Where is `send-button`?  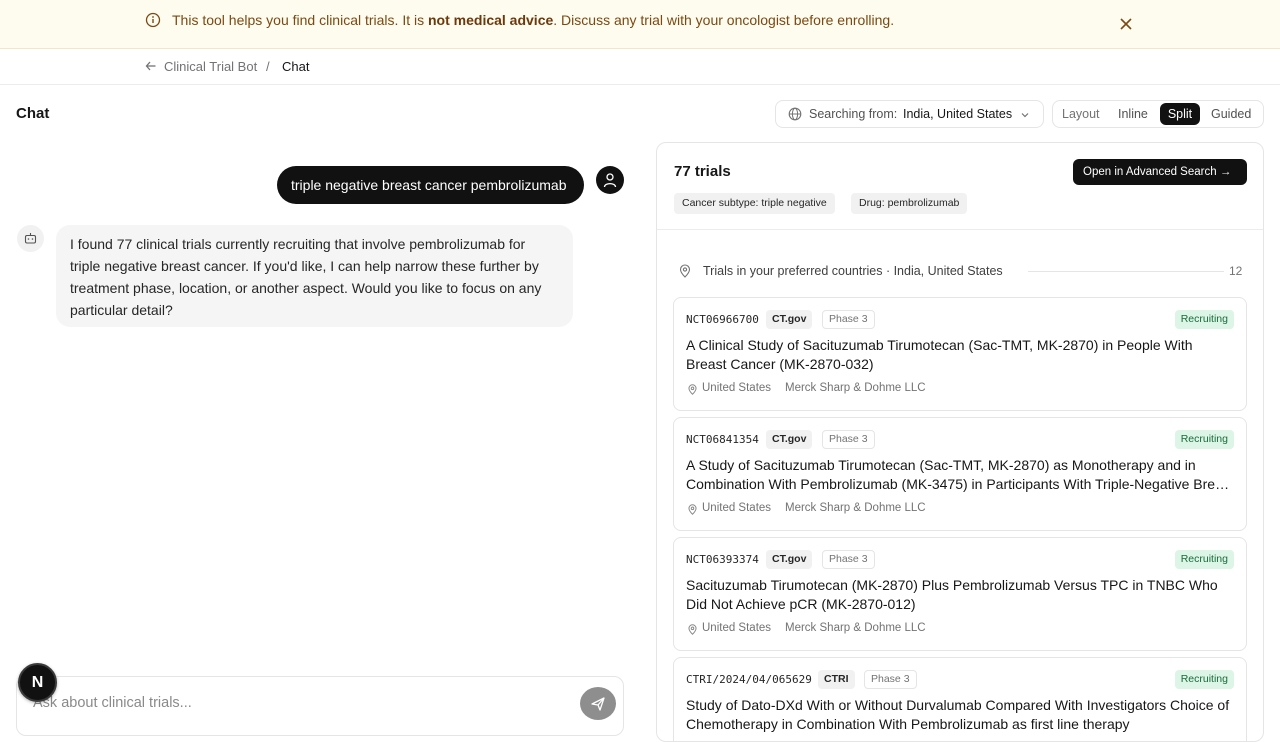
send-button is located at coordinates (598, 703).